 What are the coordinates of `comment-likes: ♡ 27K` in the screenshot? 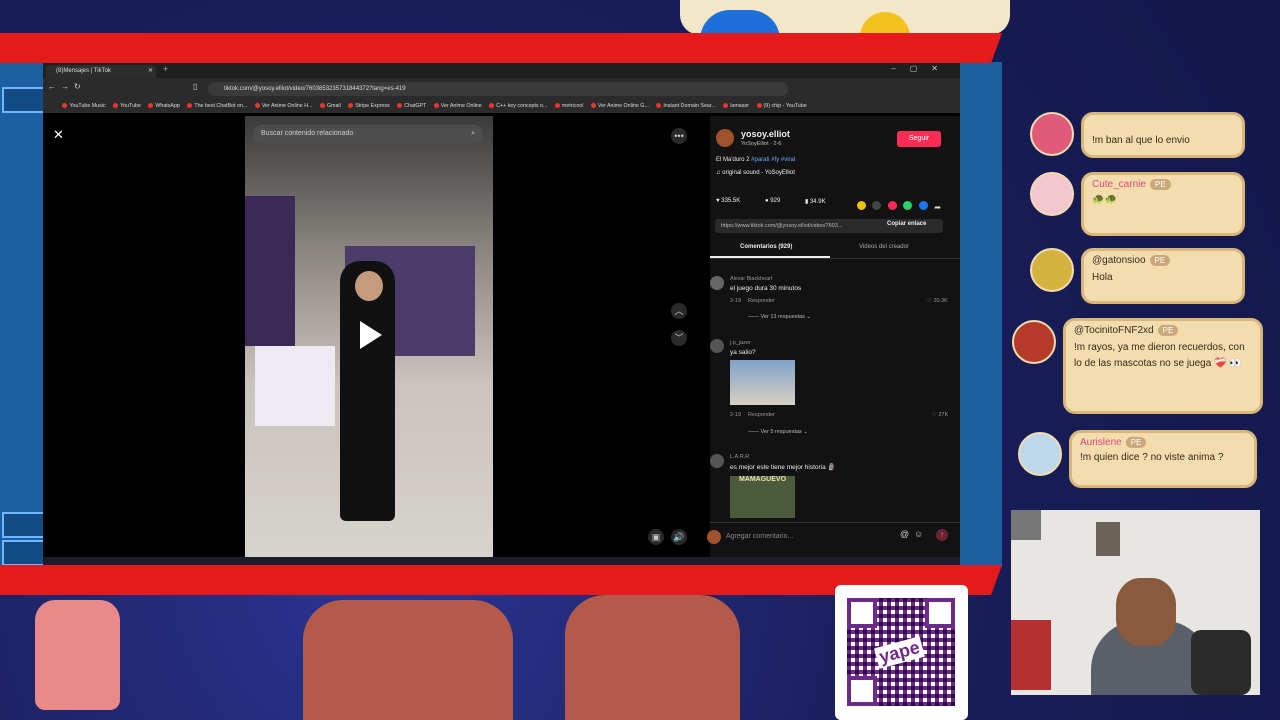 It's located at (940, 415).